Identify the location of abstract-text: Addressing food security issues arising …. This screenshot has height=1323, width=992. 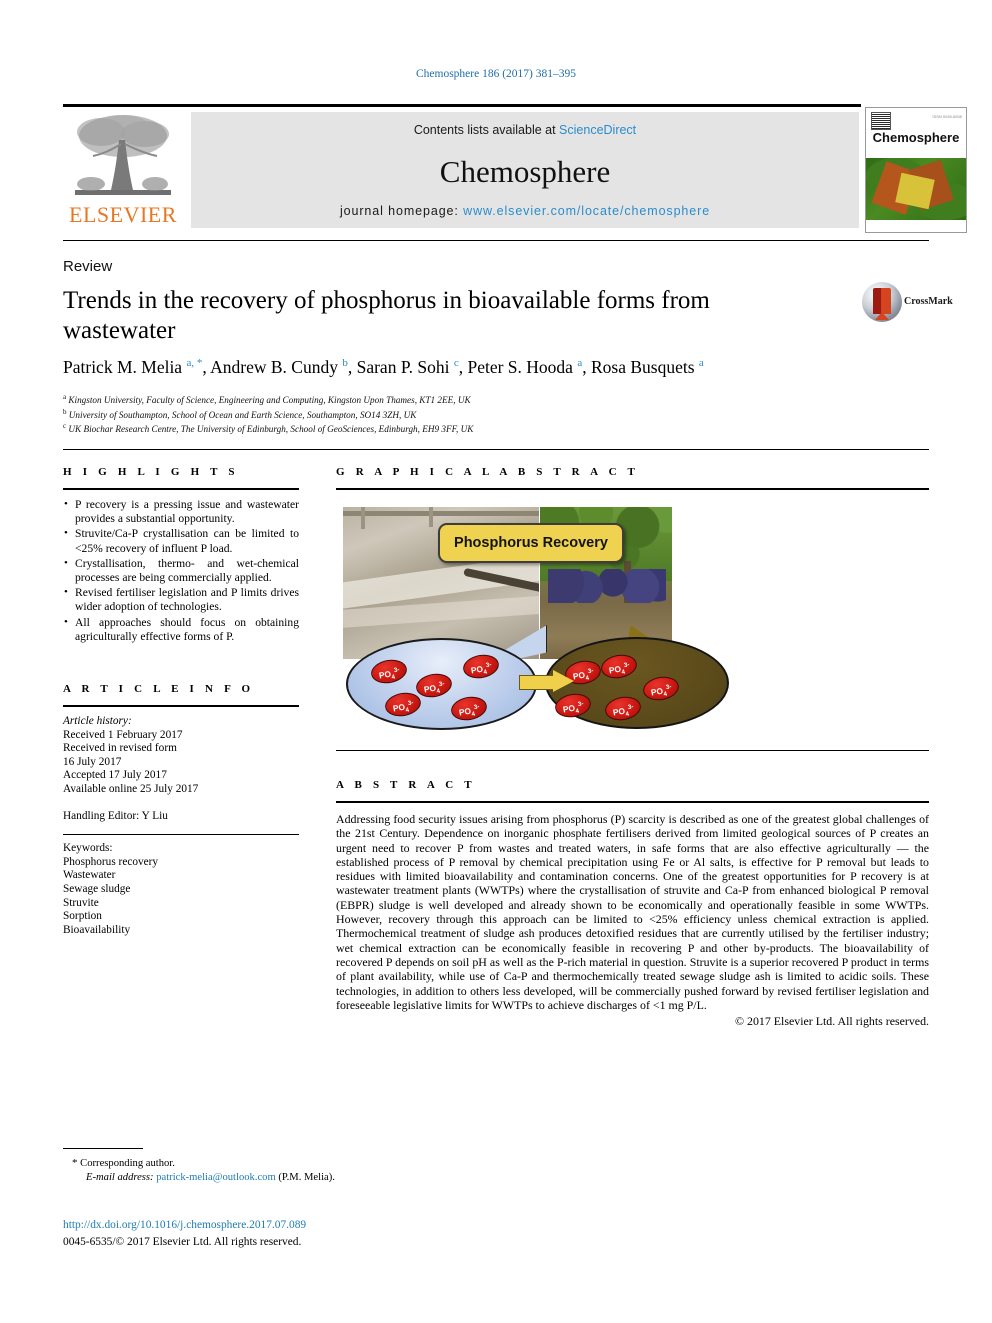
(632, 912).